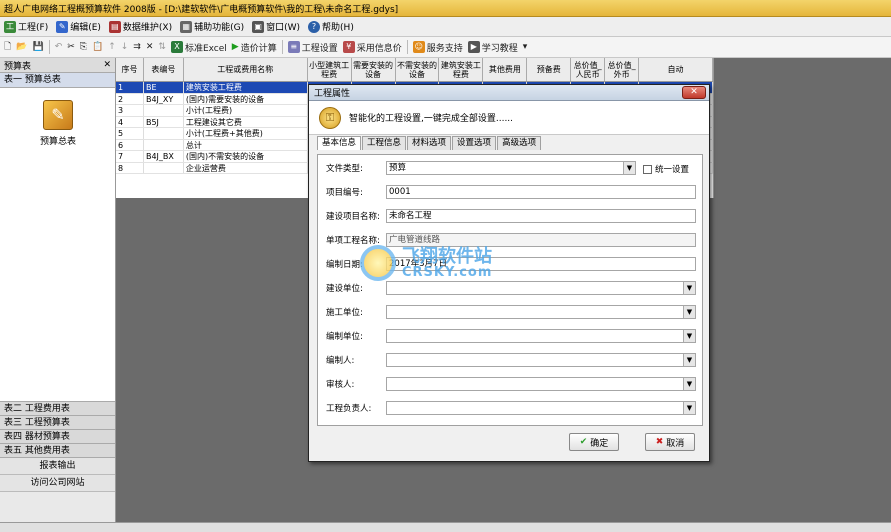  What do you see at coordinates (666, 169) in the screenshot?
I see `unified-setting-checkbox: 统一设置` at bounding box center [666, 169].